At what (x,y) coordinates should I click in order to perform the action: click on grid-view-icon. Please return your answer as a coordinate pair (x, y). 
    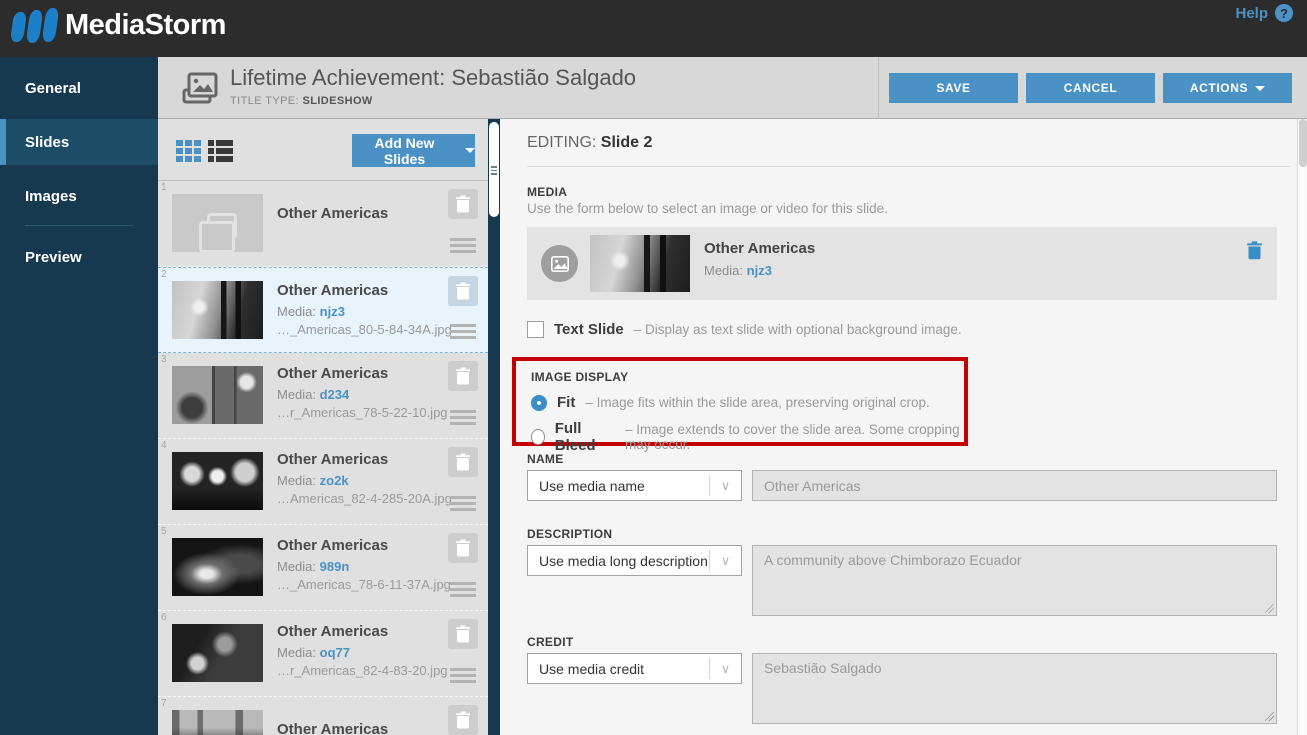
    Looking at the image, I should click on (188, 151).